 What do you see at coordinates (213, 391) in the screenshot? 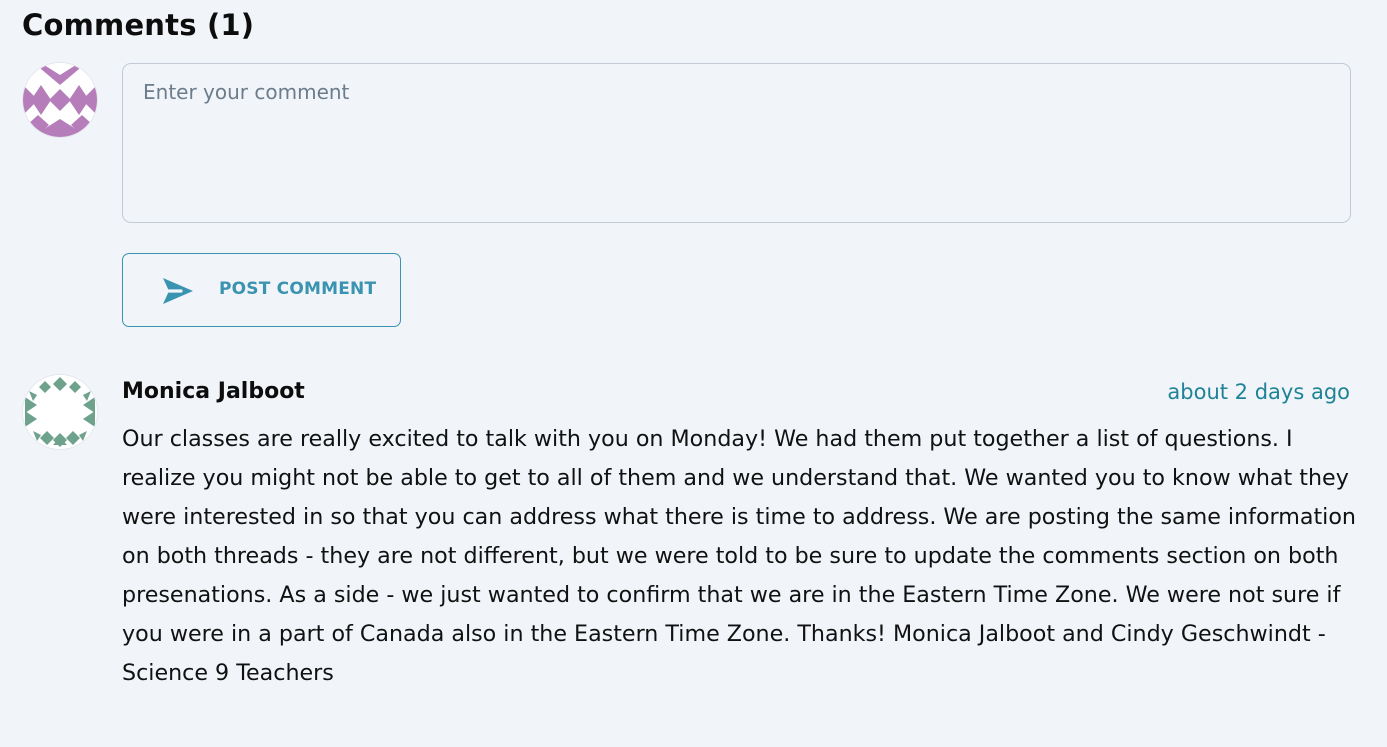
I see `comment-author: Monica Jalboot` at bounding box center [213, 391].